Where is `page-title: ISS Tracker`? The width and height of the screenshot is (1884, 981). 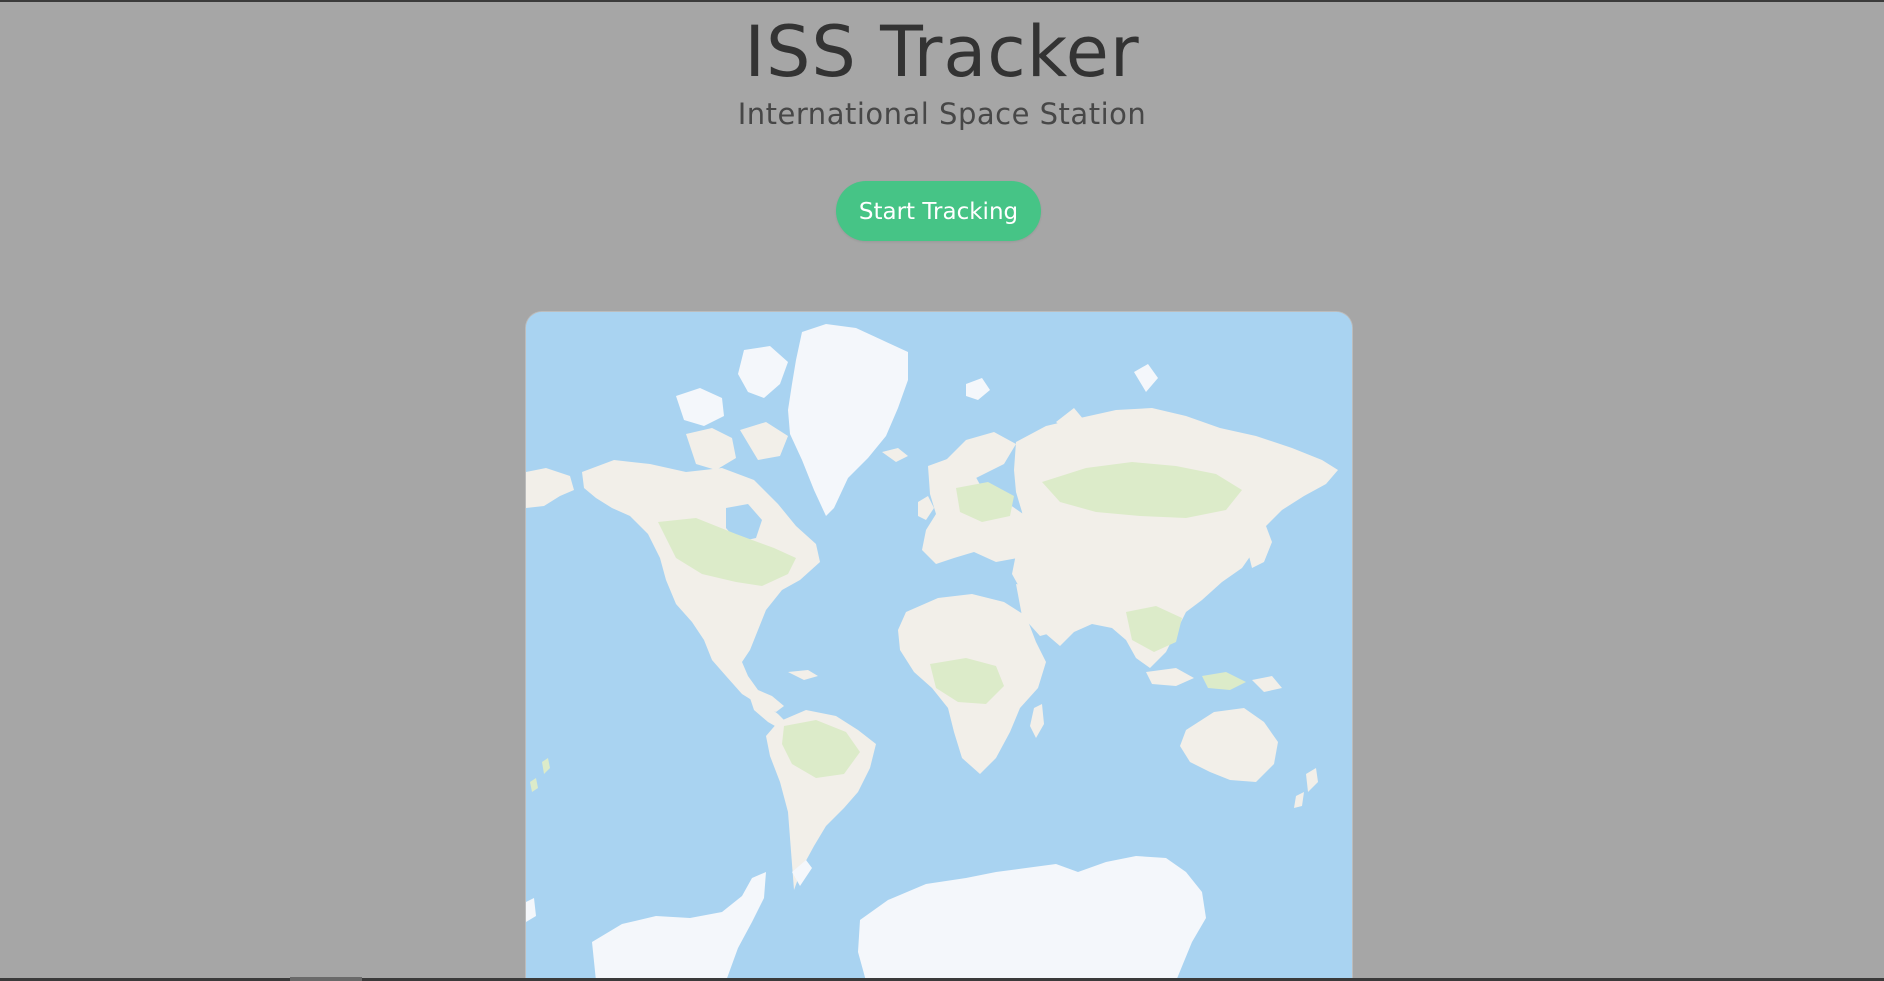 page-title: ISS Tracker is located at coordinates (942, 52).